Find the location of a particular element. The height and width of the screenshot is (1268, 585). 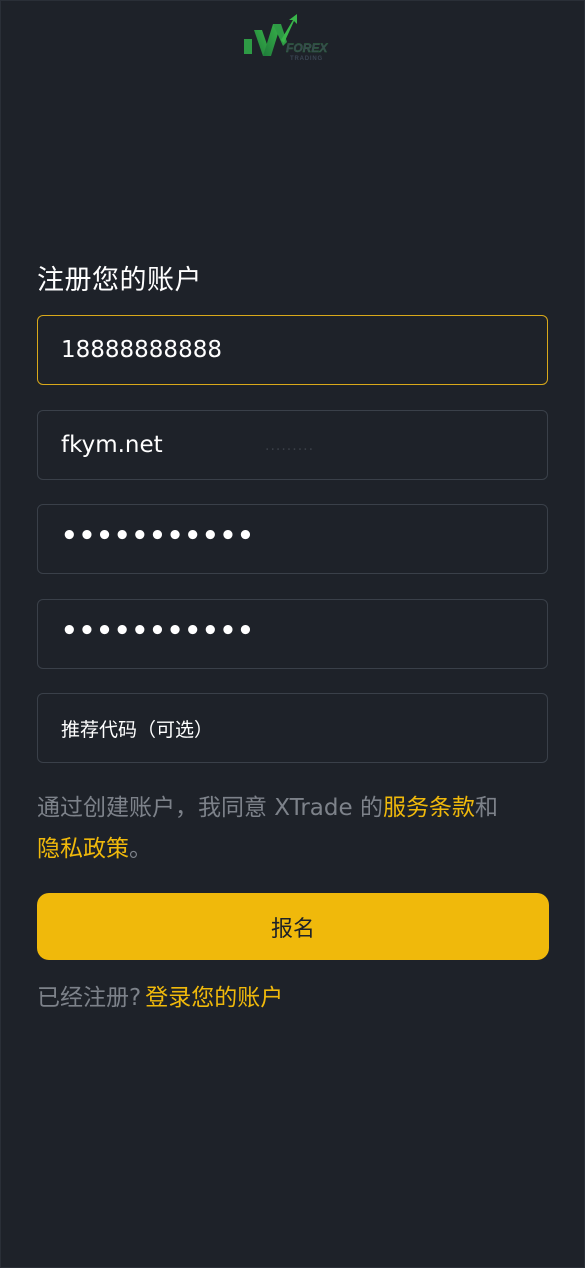

signin-link: 登录您的账户 is located at coordinates (214, 998).